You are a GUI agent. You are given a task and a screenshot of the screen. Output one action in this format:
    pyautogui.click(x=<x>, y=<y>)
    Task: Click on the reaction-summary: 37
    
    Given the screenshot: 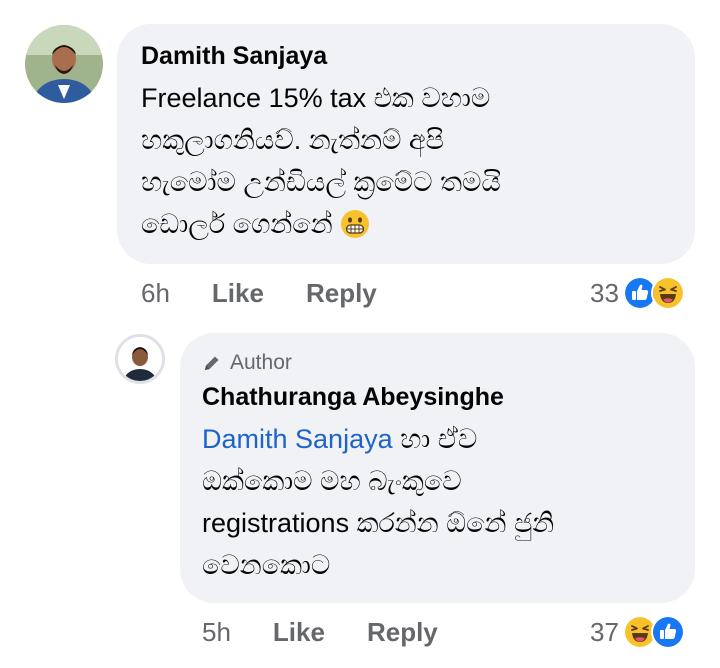 What is the action you would take?
    pyautogui.click(x=637, y=632)
    